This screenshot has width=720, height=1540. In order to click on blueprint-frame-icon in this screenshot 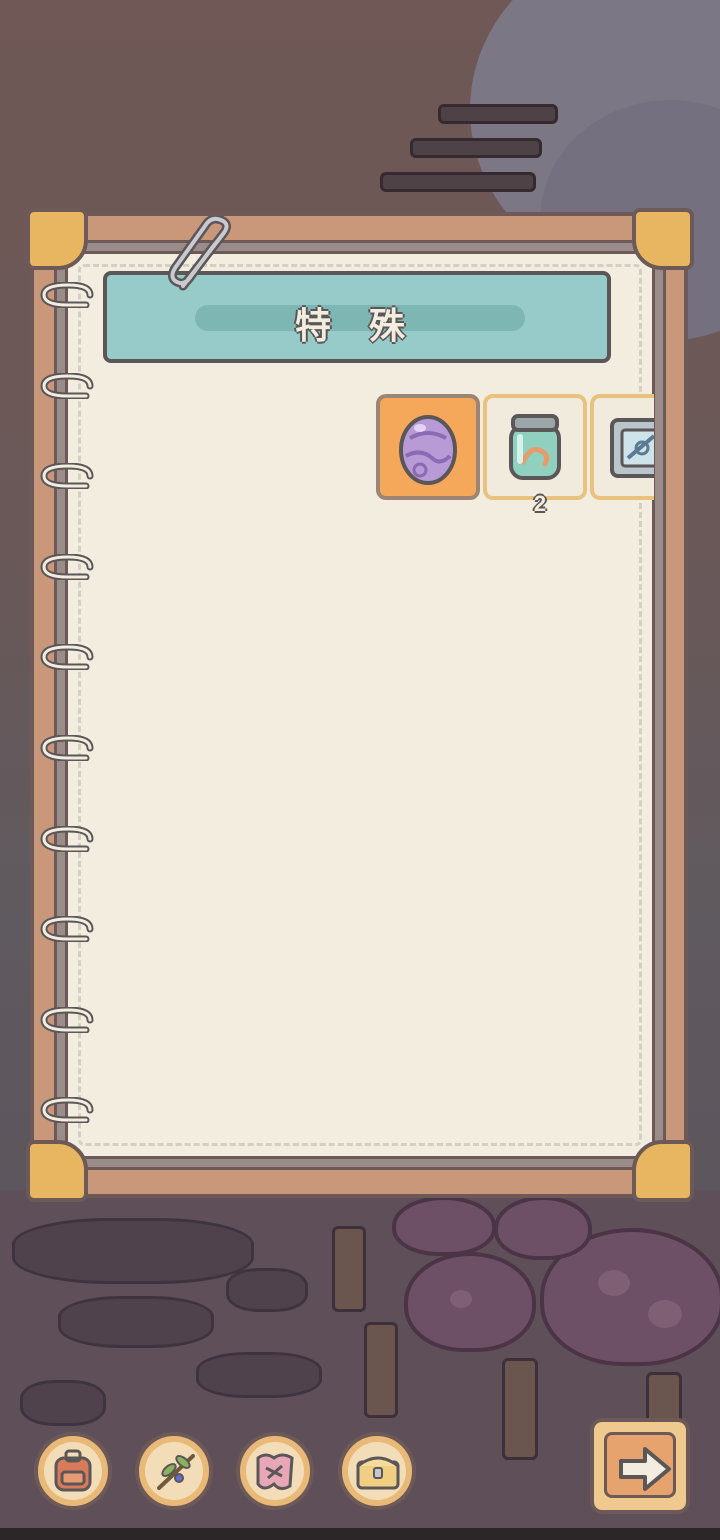, I will do `click(632, 448)`.